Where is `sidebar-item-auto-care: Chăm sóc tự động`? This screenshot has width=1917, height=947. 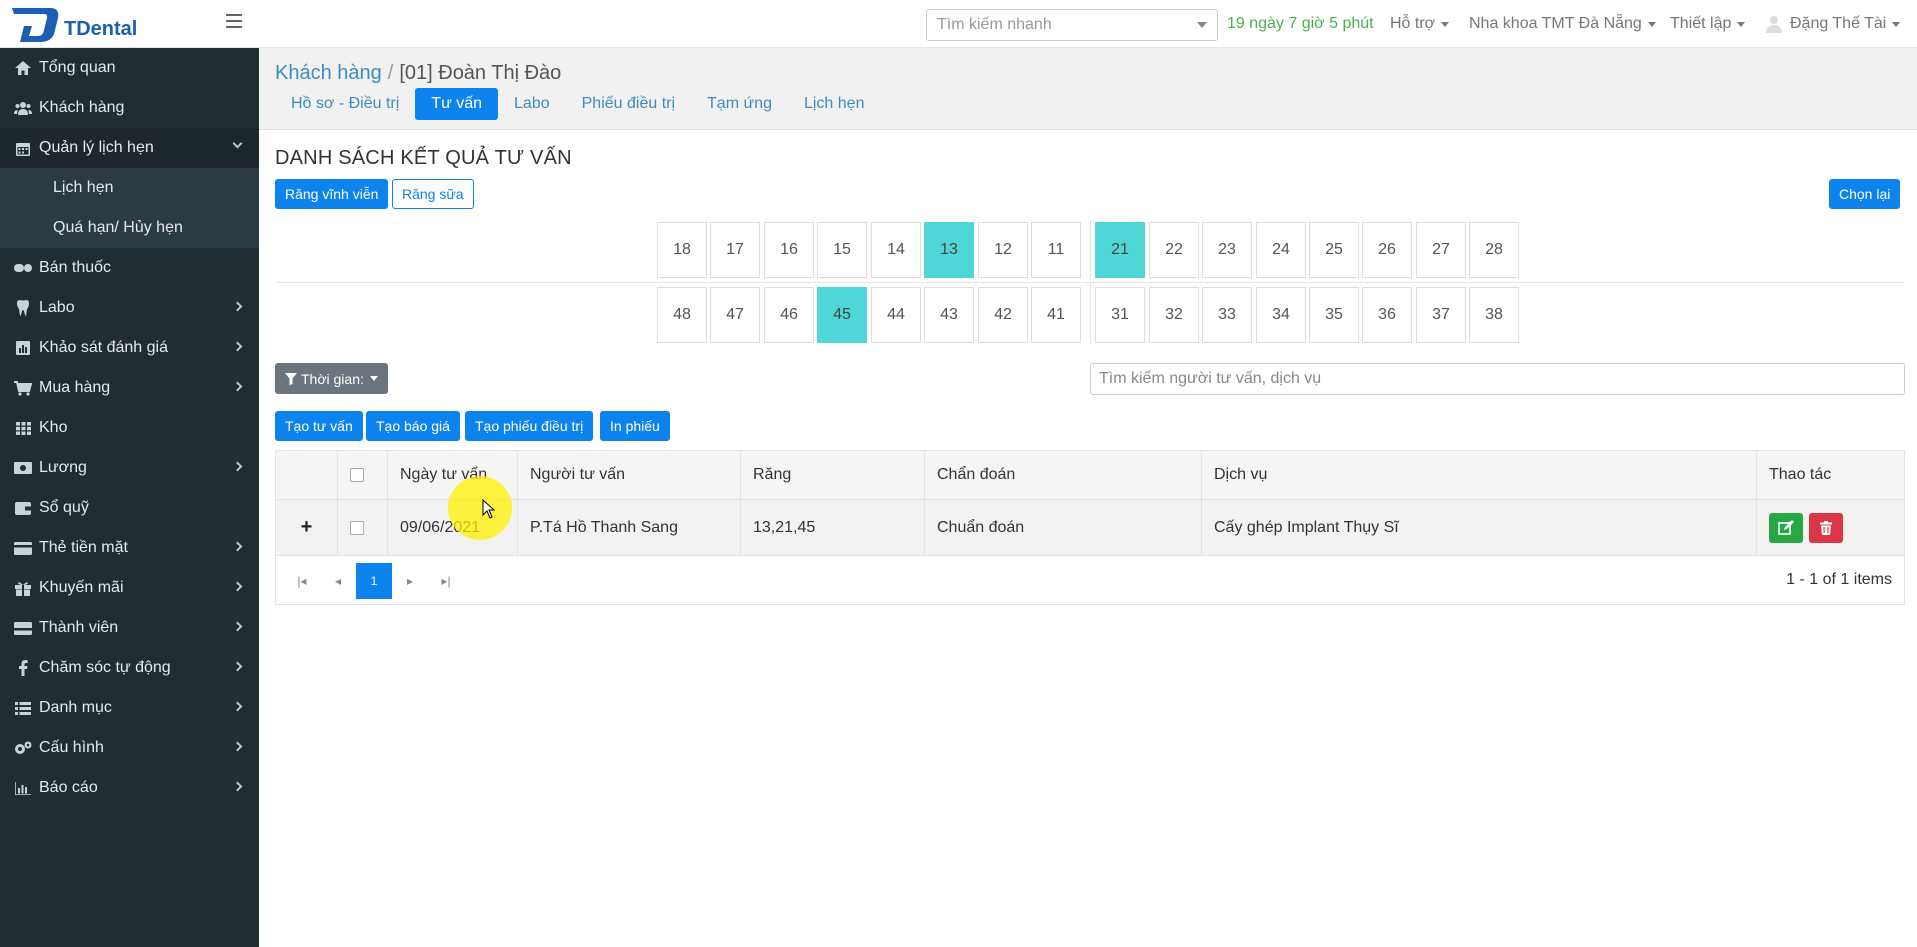 sidebar-item-auto-care: Chăm sóc tự động is located at coordinates (129, 668).